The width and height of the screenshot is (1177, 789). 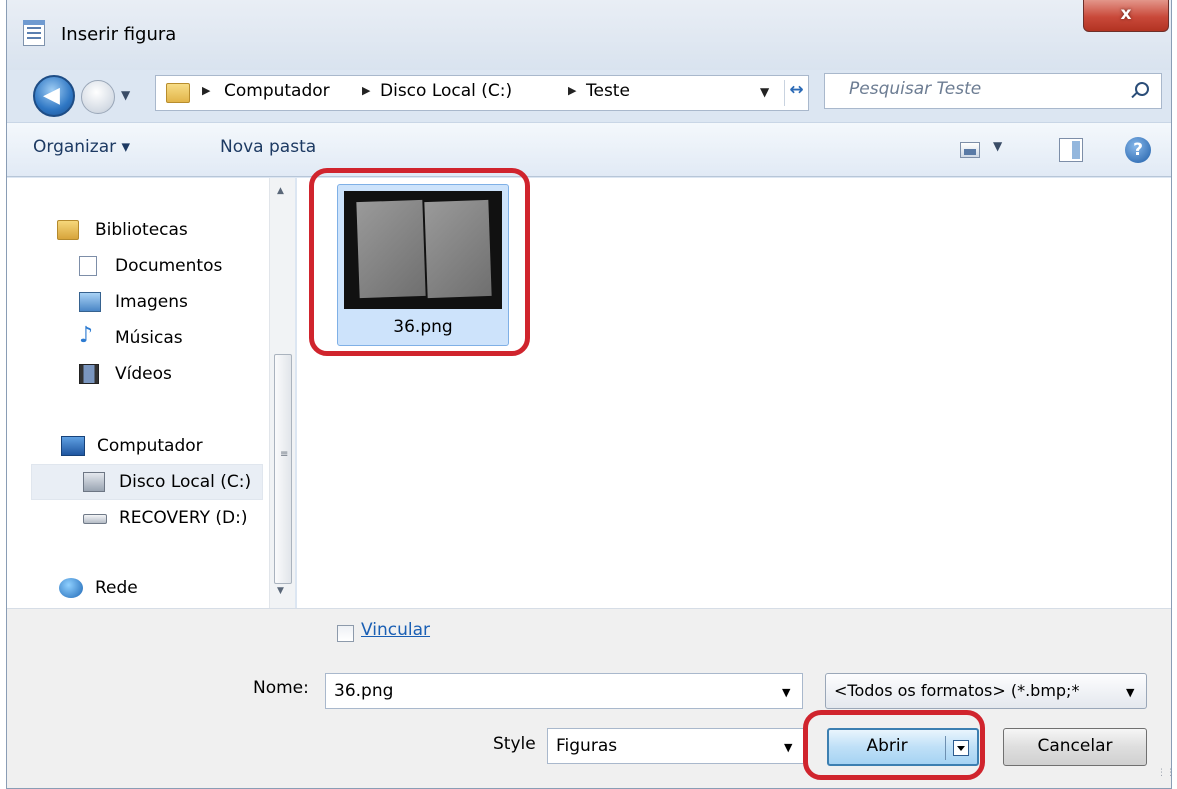 I want to click on change-view-icon, so click(x=970, y=150).